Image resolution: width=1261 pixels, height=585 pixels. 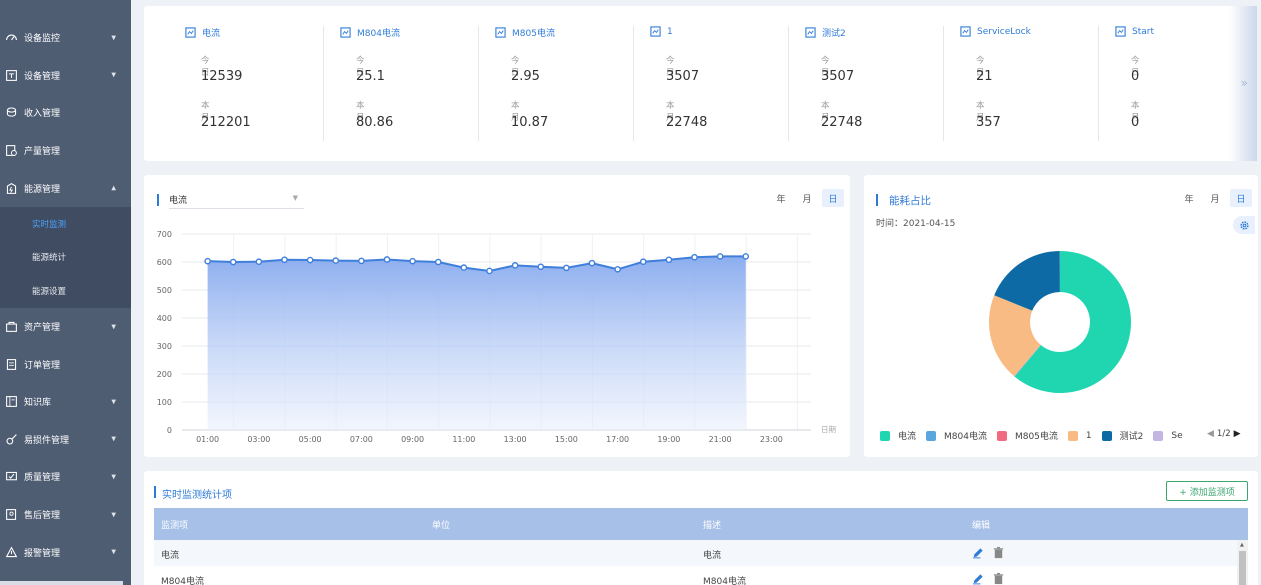 What do you see at coordinates (11, 327) in the screenshot?
I see `asset-icon` at bounding box center [11, 327].